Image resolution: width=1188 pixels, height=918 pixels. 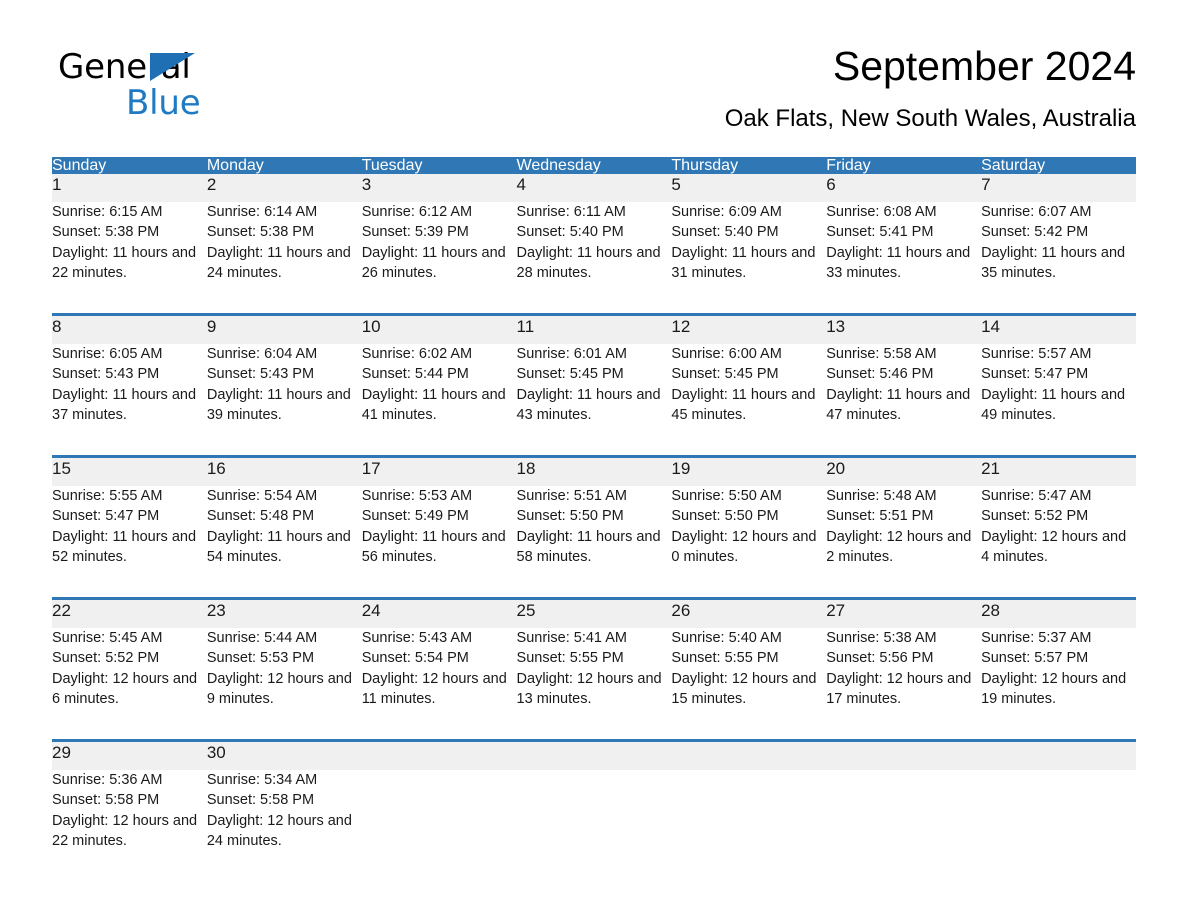 I want to click on day-number: 22, so click(x=129, y=614).